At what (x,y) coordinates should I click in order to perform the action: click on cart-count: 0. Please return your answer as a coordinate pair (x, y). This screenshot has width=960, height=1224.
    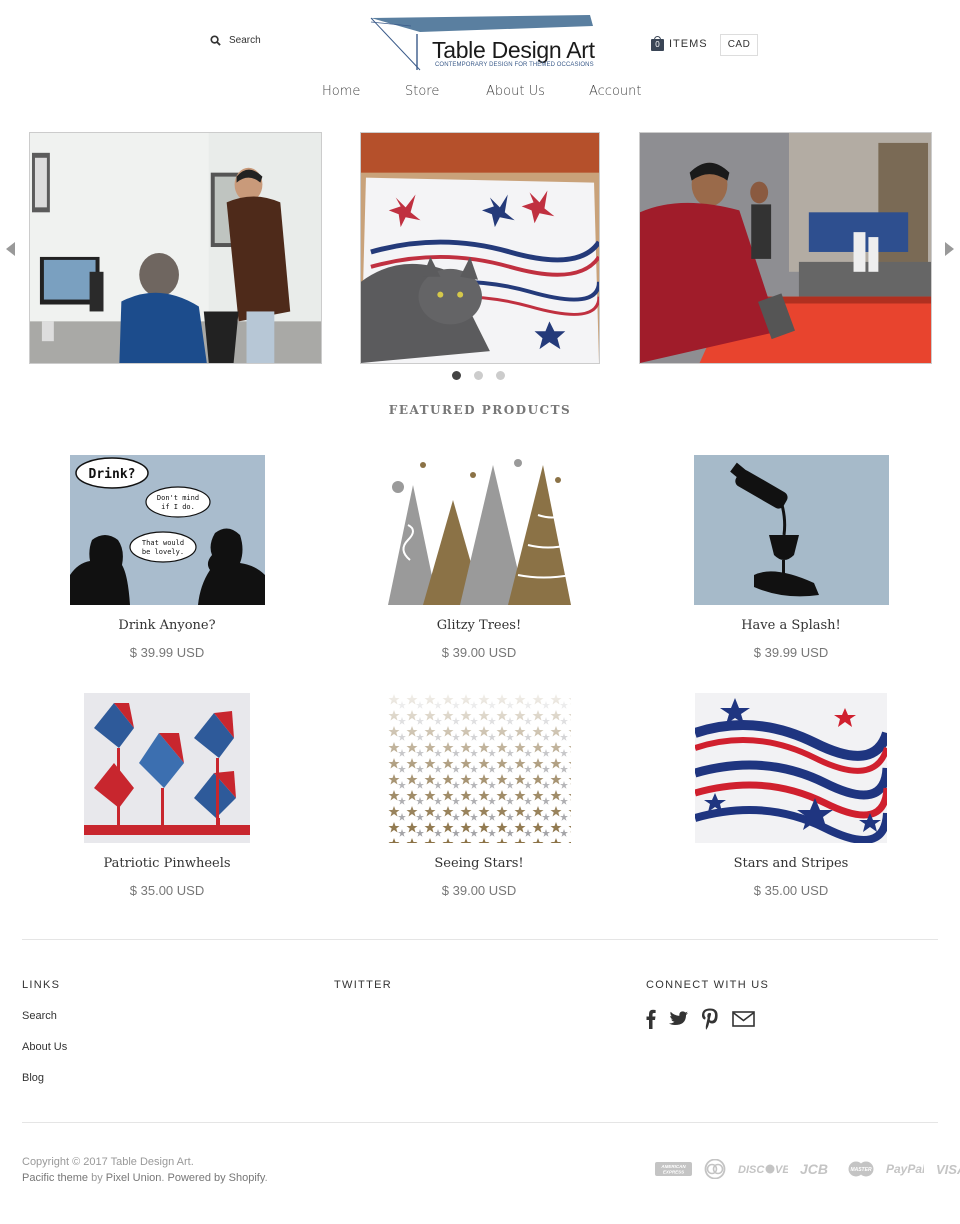
    Looking at the image, I should click on (657, 45).